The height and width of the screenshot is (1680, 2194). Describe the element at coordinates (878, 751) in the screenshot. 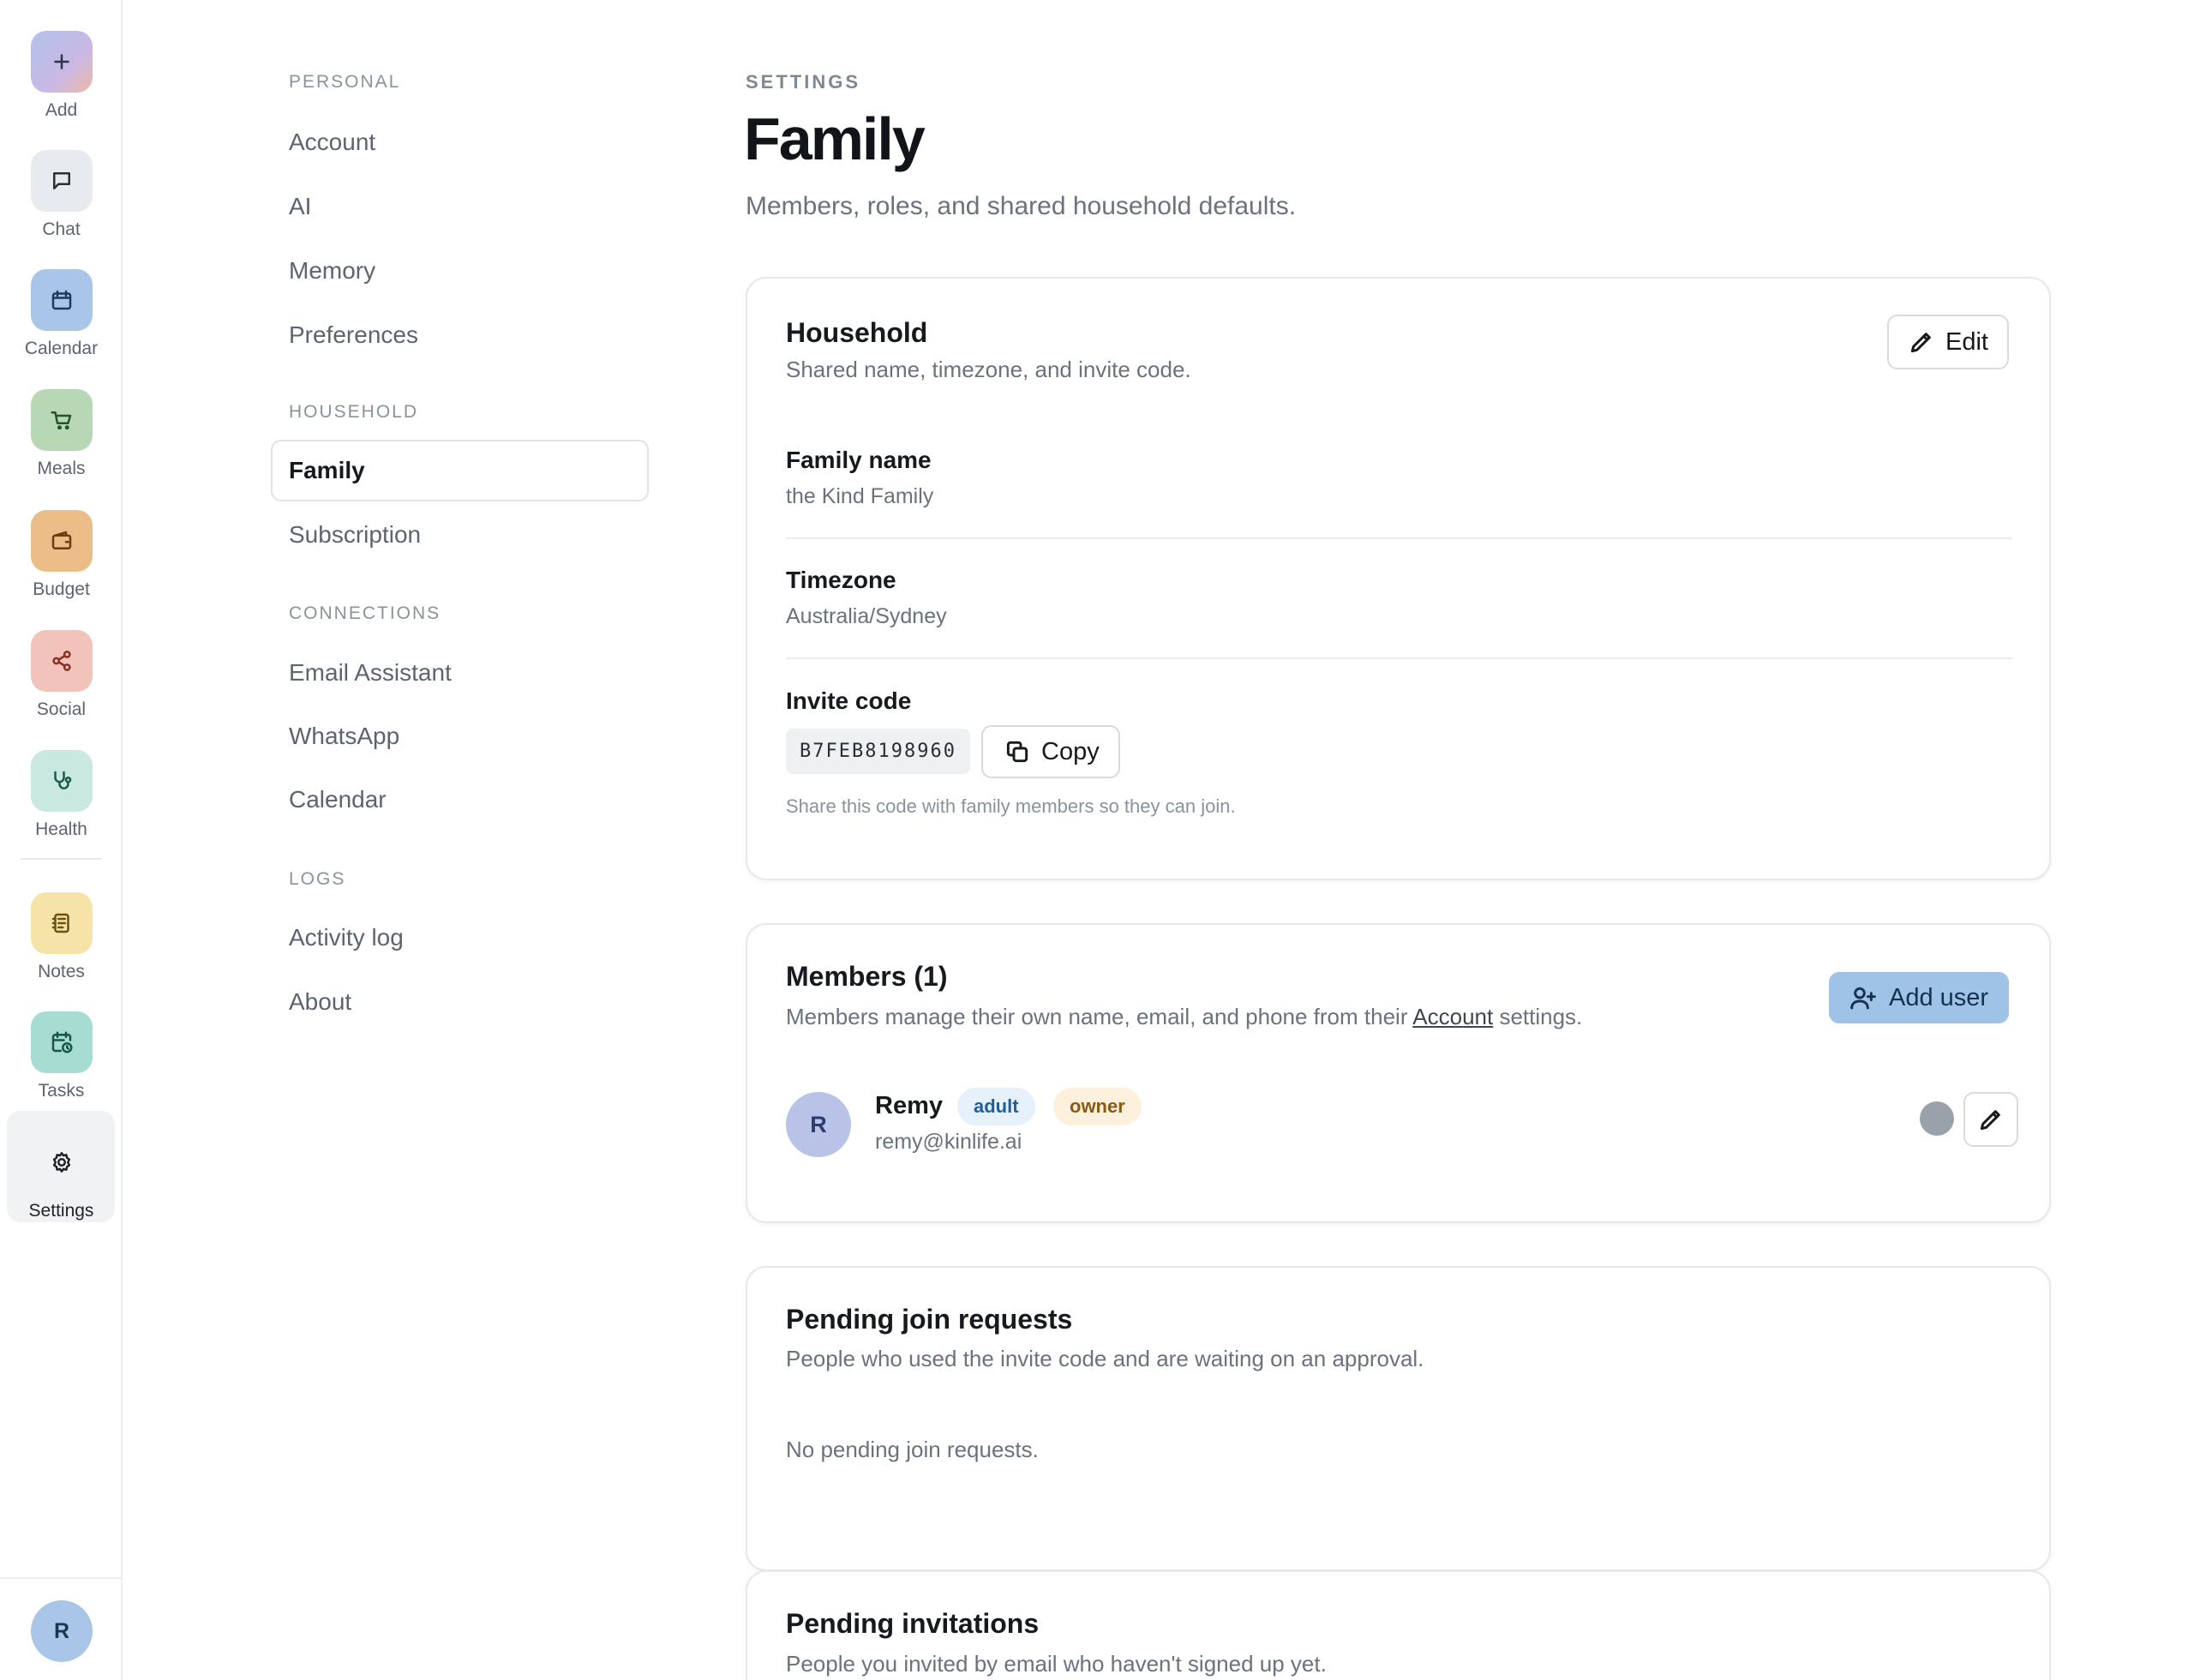

I see `invite-code: B7FEB8198960` at that location.